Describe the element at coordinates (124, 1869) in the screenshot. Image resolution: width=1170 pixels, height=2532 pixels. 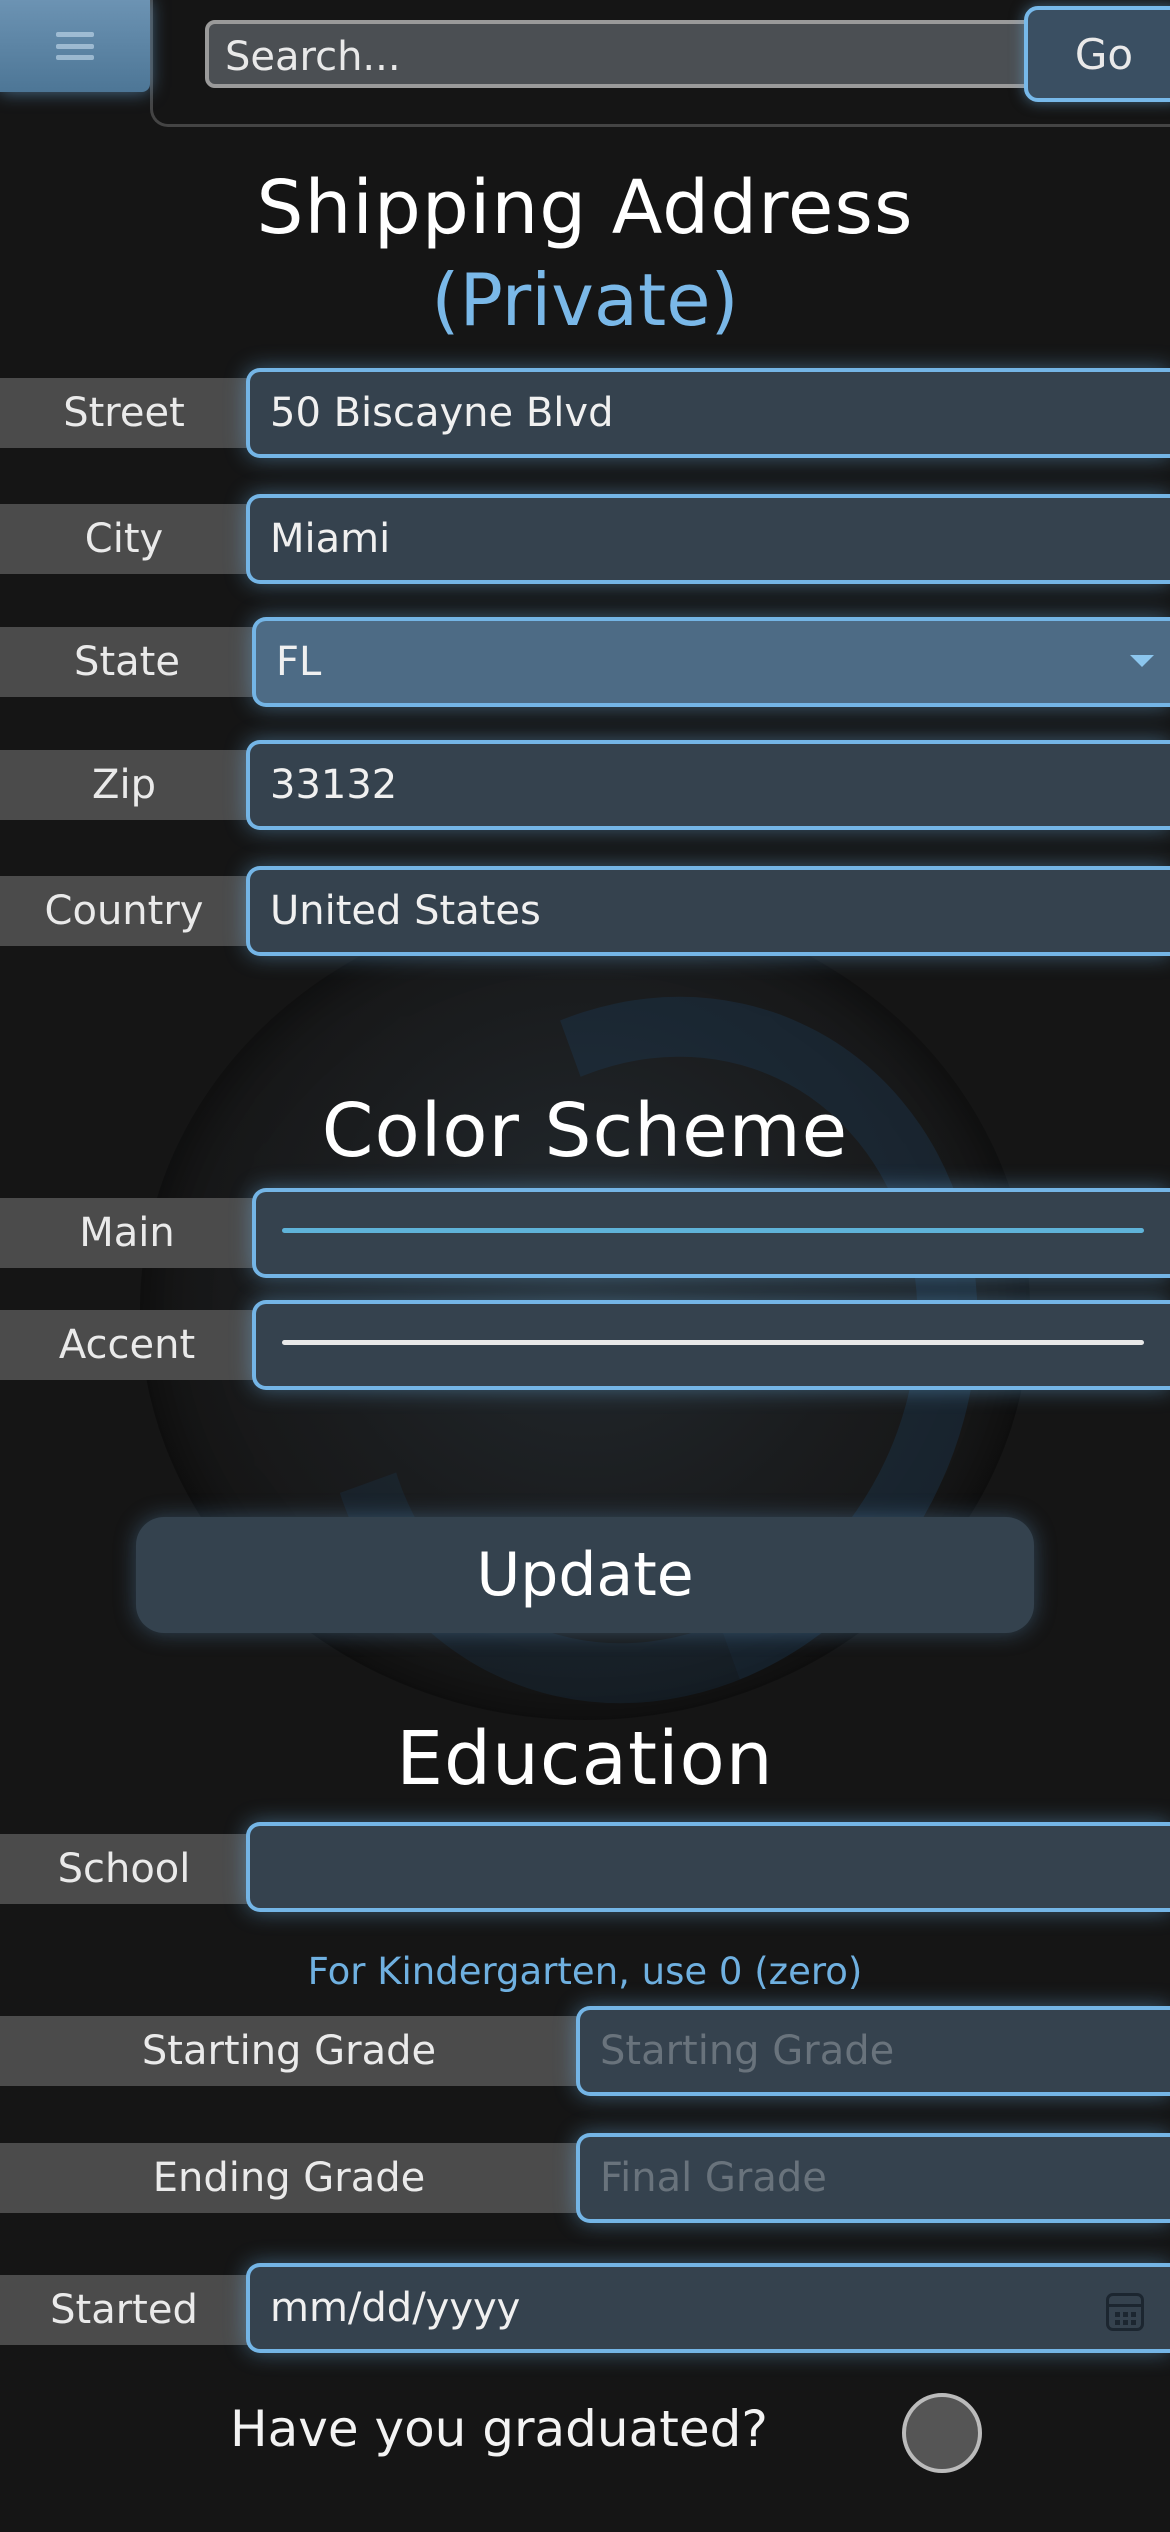
I see `school-label: School` at that location.